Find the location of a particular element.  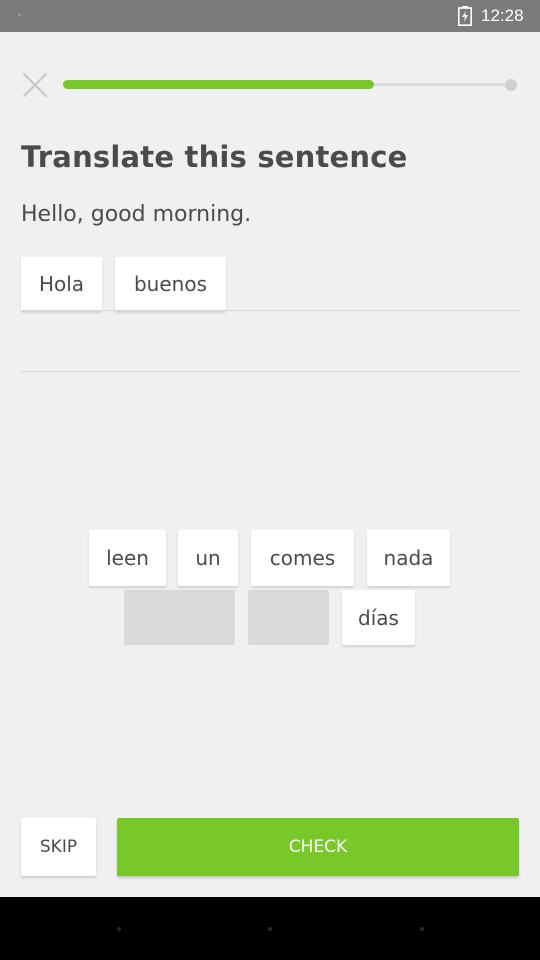

status-time: 12:28 is located at coordinates (502, 15).